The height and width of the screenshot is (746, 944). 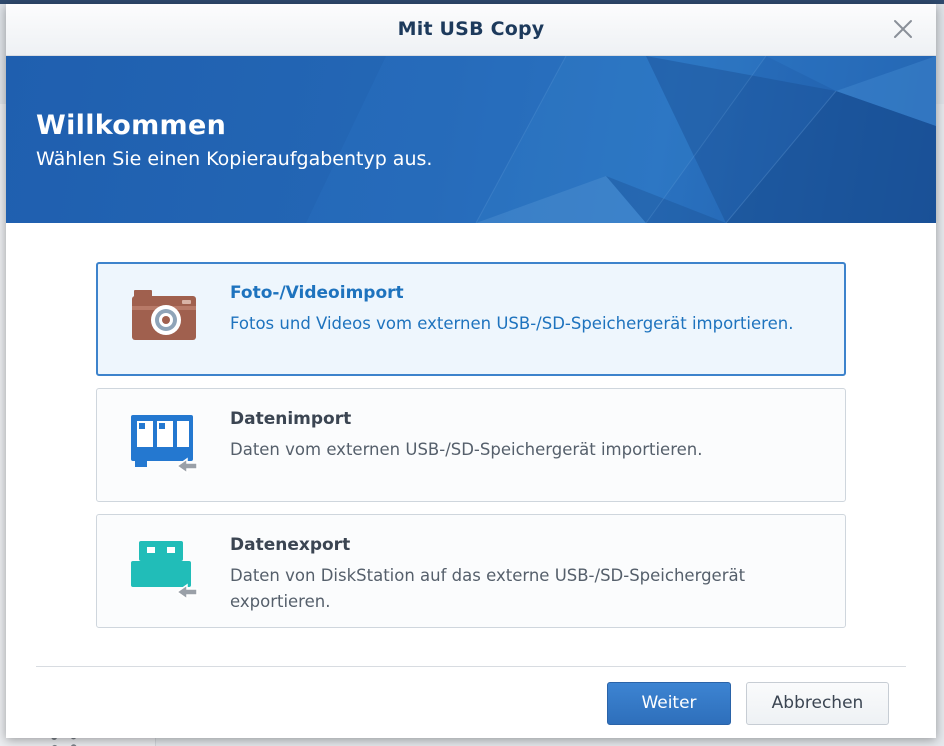 I want to click on camera-icon, so click(x=166, y=321).